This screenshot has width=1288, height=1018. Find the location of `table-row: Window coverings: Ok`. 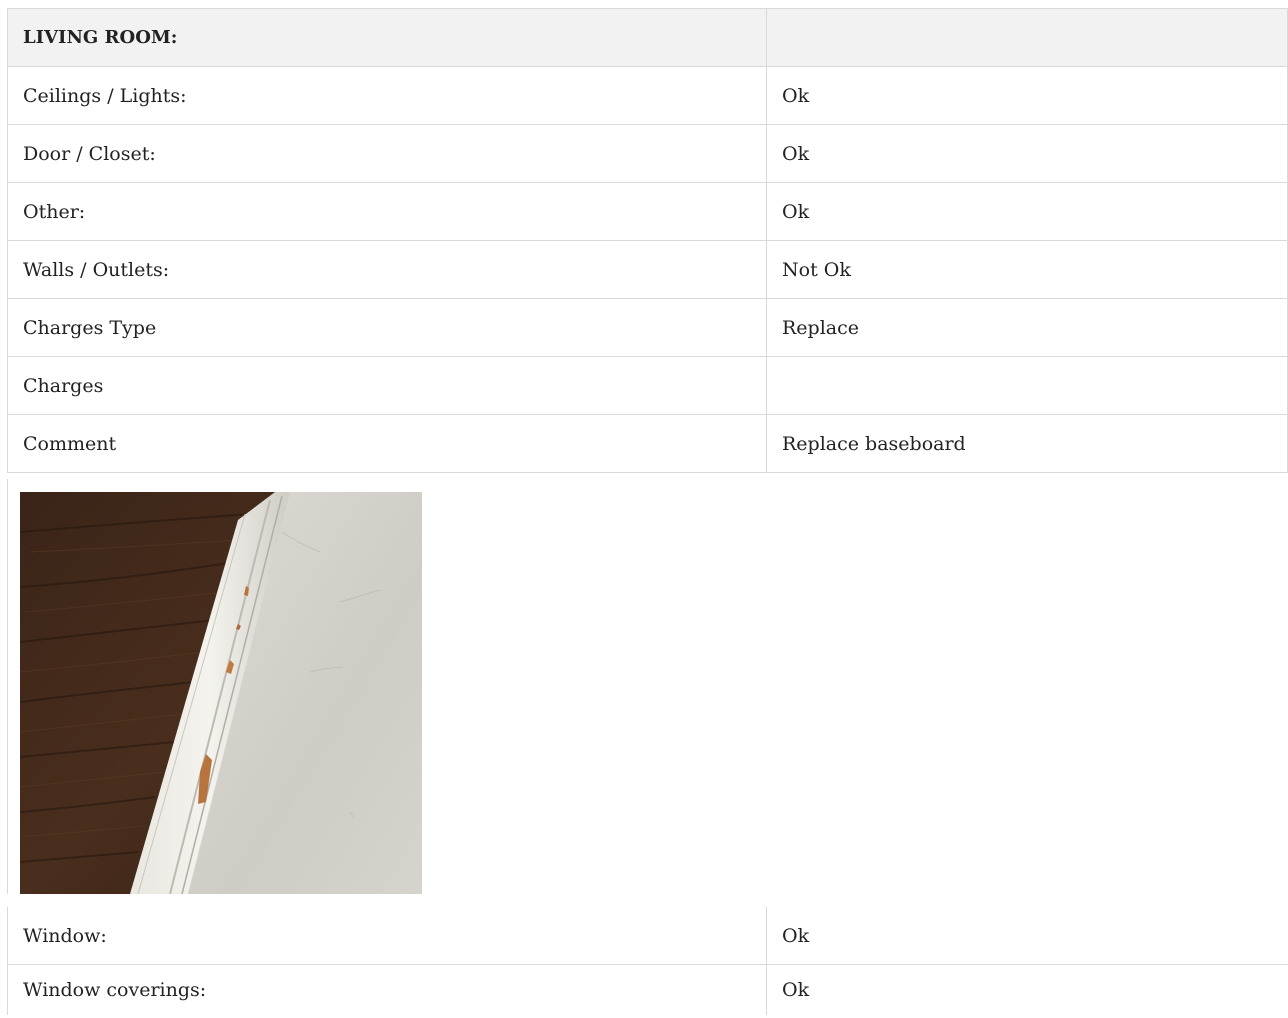

table-row: Window coverings: Ok is located at coordinates (647, 989).